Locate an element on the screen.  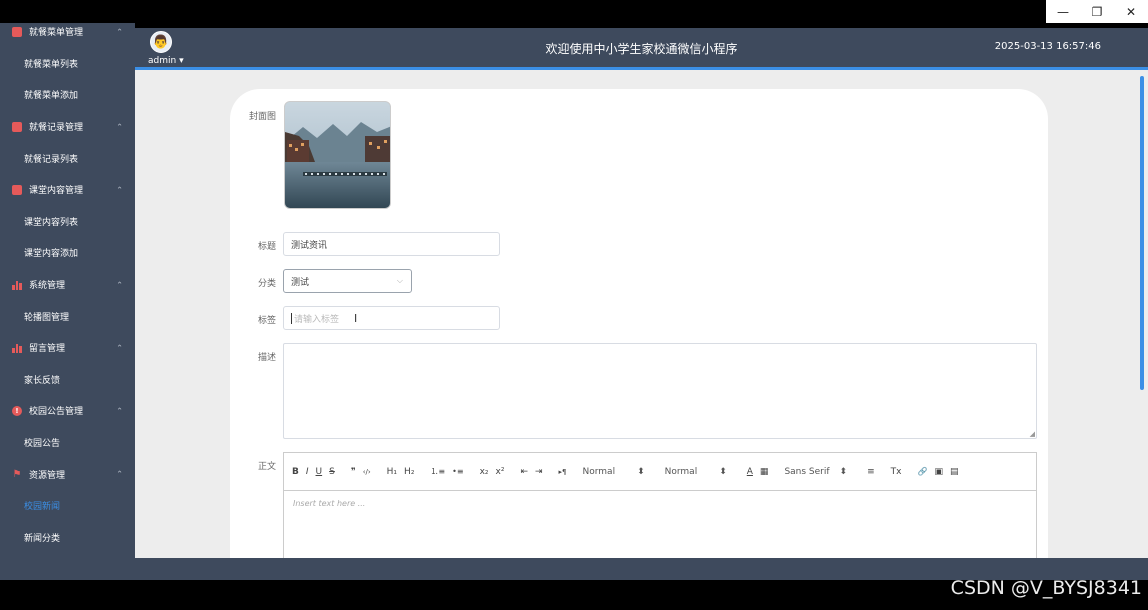
header-1-button: H₁ is located at coordinates (392, 472).